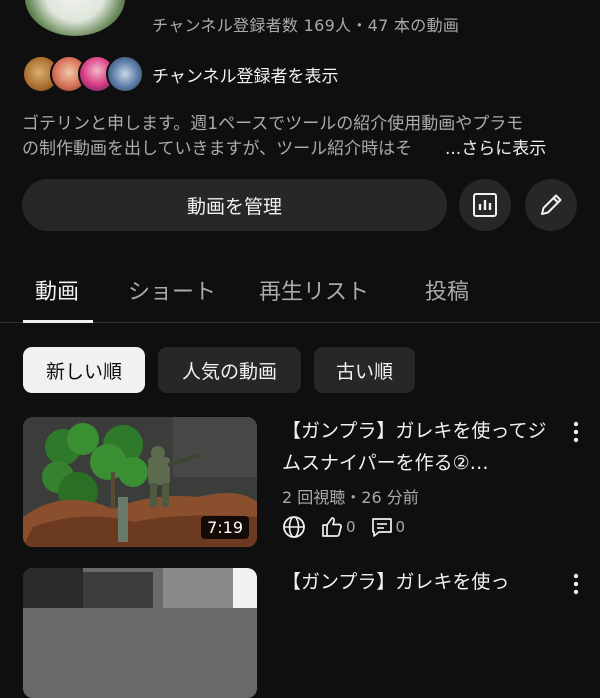 The height and width of the screenshot is (698, 600). What do you see at coordinates (57, 290) in the screenshot?
I see `tab-videos: 動画` at bounding box center [57, 290].